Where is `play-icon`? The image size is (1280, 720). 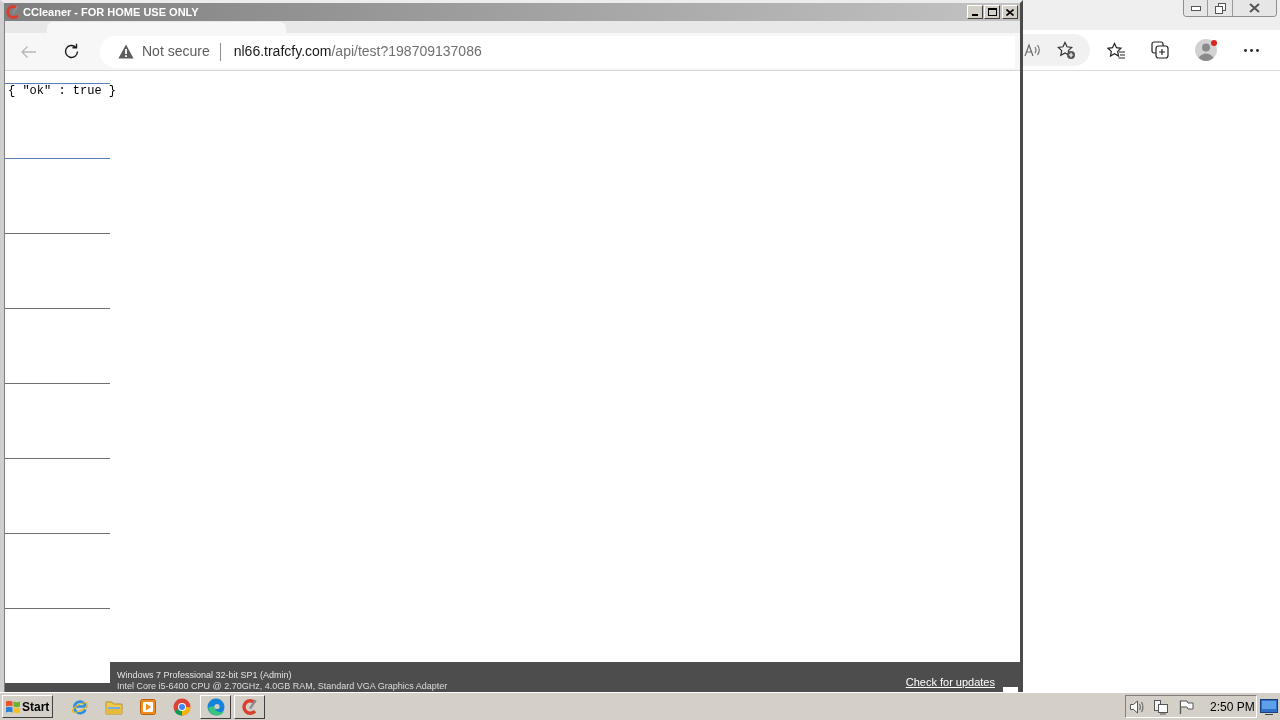 play-icon is located at coordinates (147, 706).